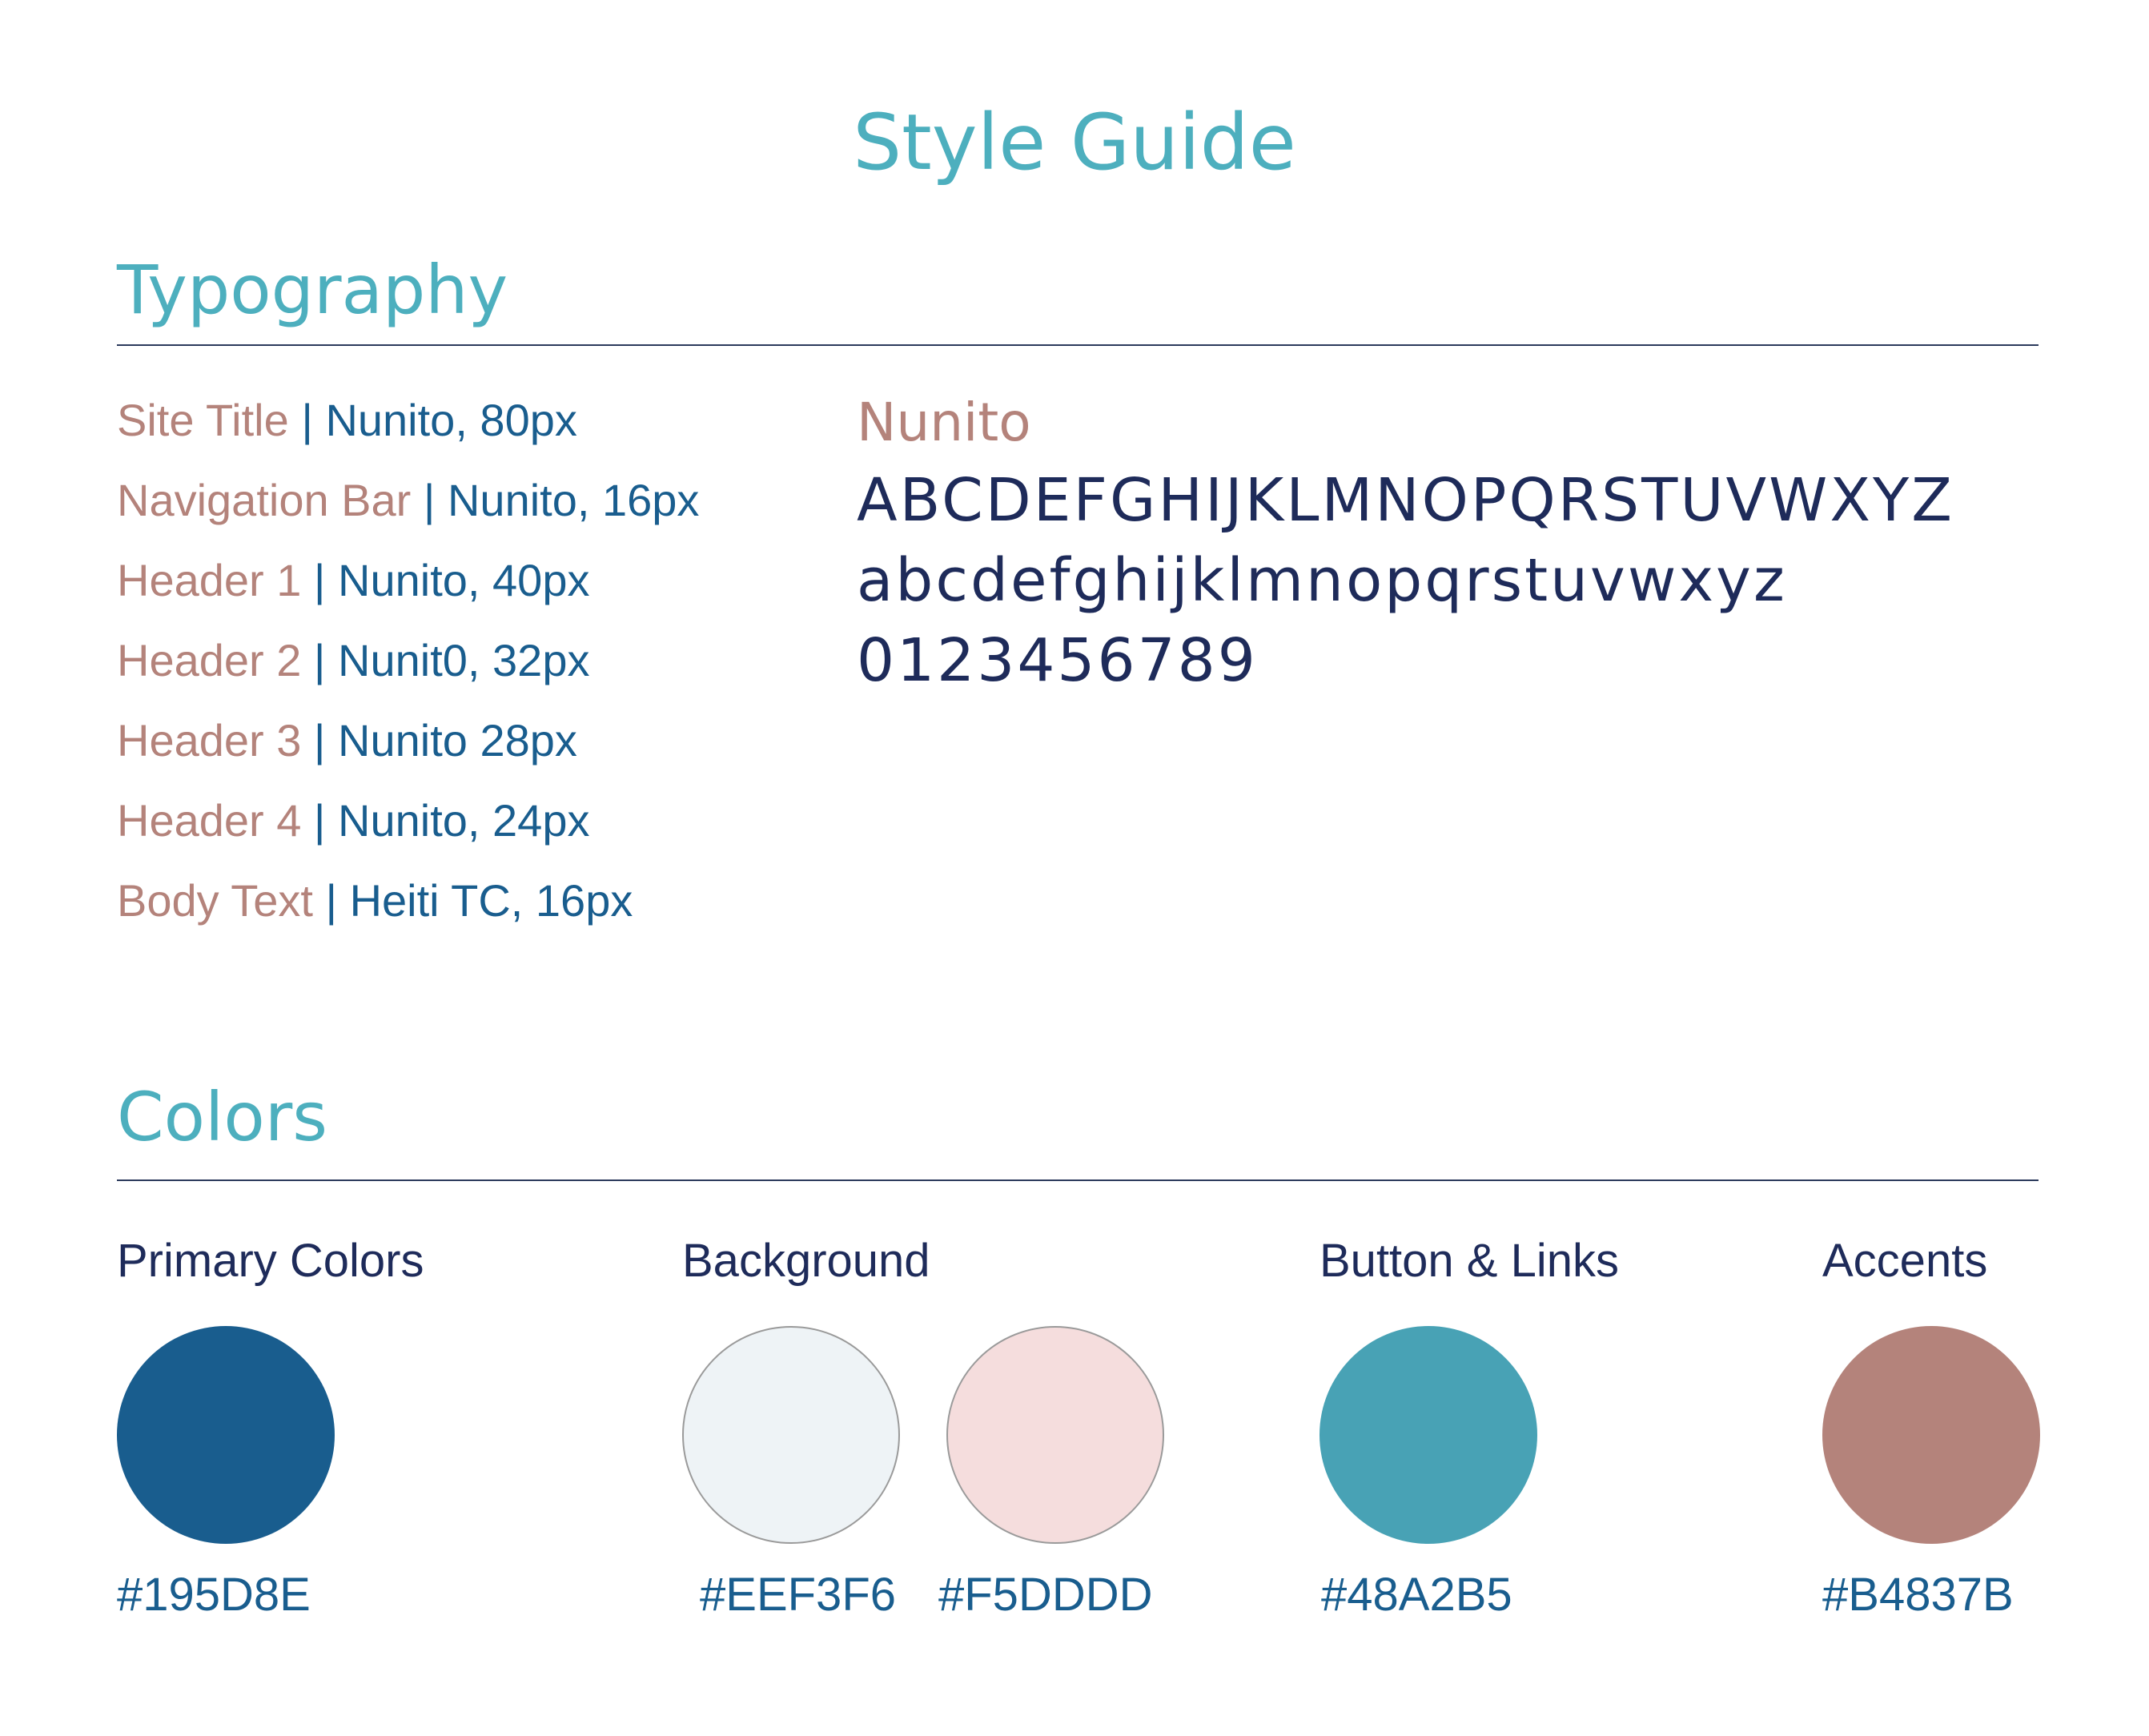  I want to click on specimen-digits: 0123456789, so click(1057, 661).